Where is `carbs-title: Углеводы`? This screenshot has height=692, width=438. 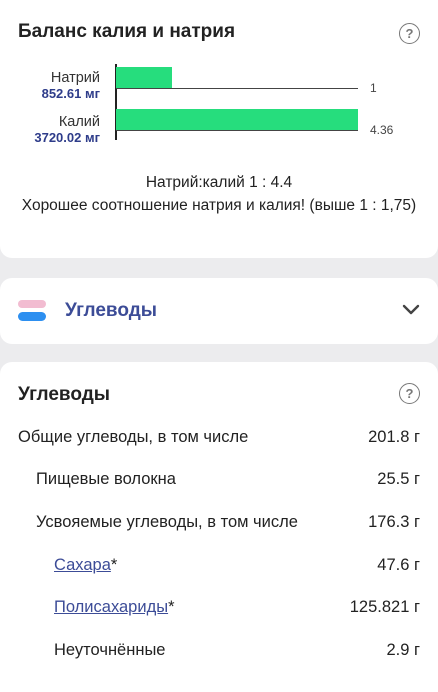 carbs-title: Углеводы is located at coordinates (64, 394).